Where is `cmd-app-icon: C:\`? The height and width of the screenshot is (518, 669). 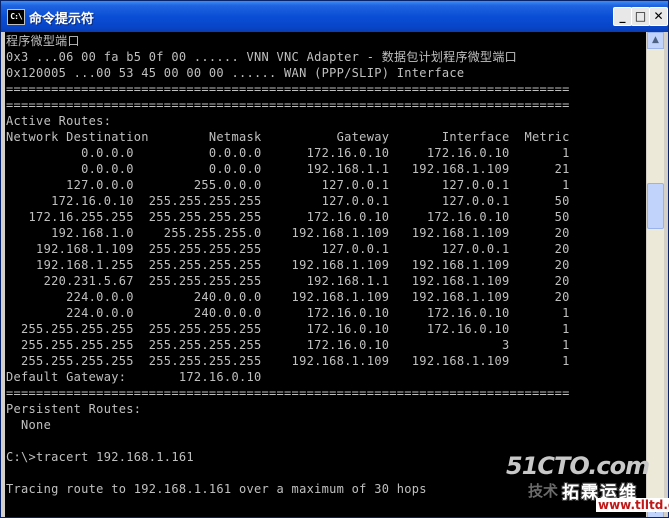
cmd-app-icon: C:\ is located at coordinates (16, 17).